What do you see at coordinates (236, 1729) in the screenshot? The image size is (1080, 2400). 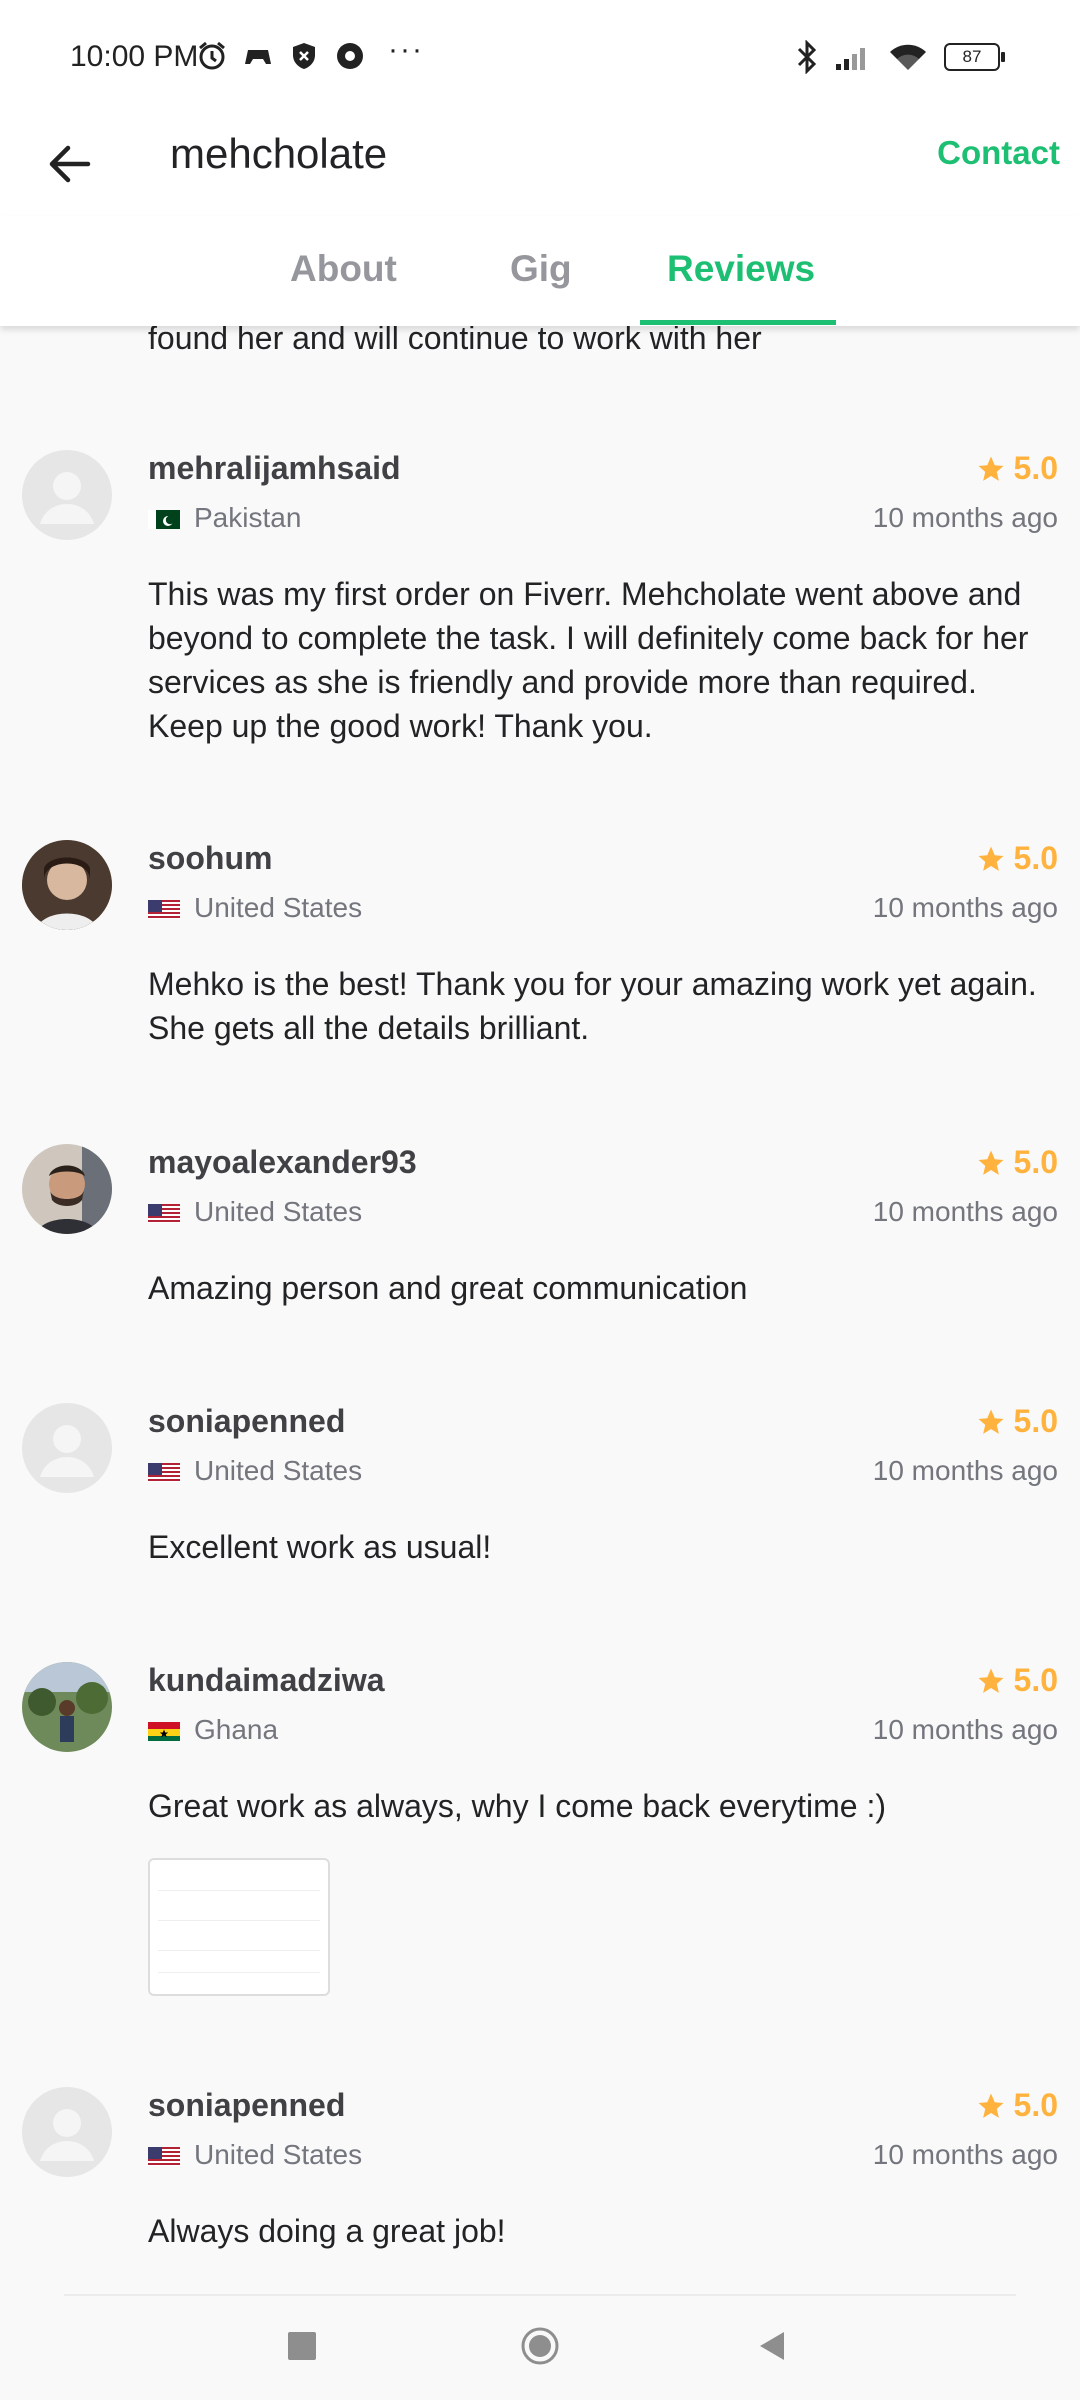 I see `review-country-name: Ghana` at bounding box center [236, 1729].